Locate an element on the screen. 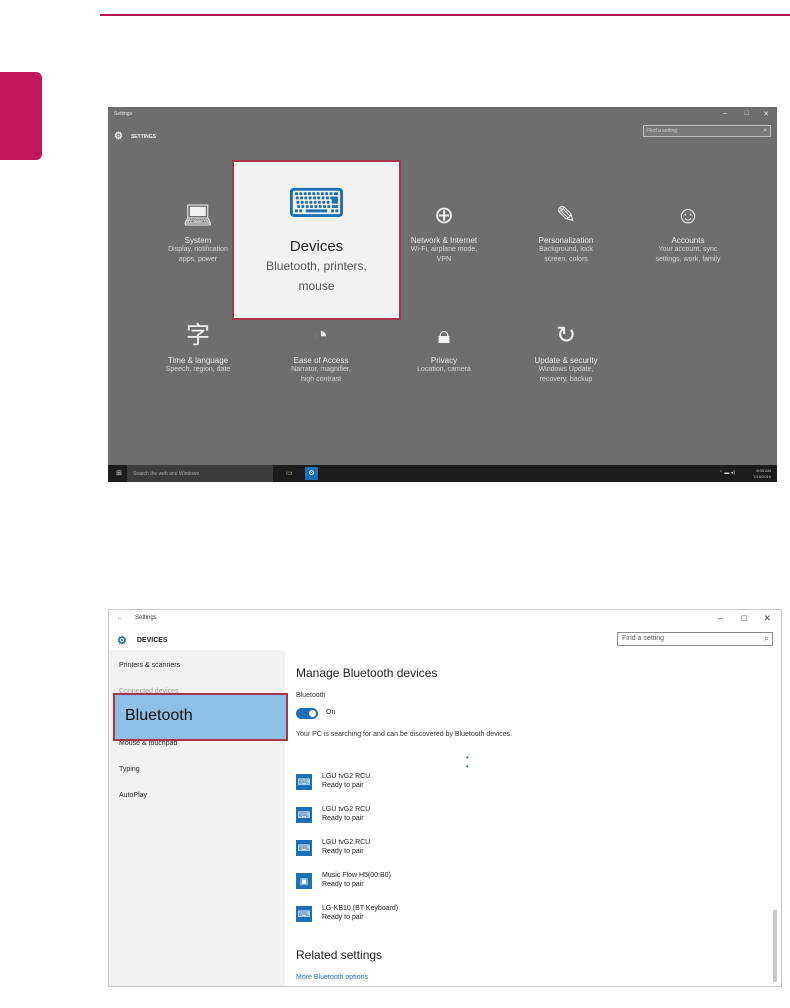 This screenshot has width=790, height=1008. window-titlebar: ← Settings is located at coordinates (137, 618).